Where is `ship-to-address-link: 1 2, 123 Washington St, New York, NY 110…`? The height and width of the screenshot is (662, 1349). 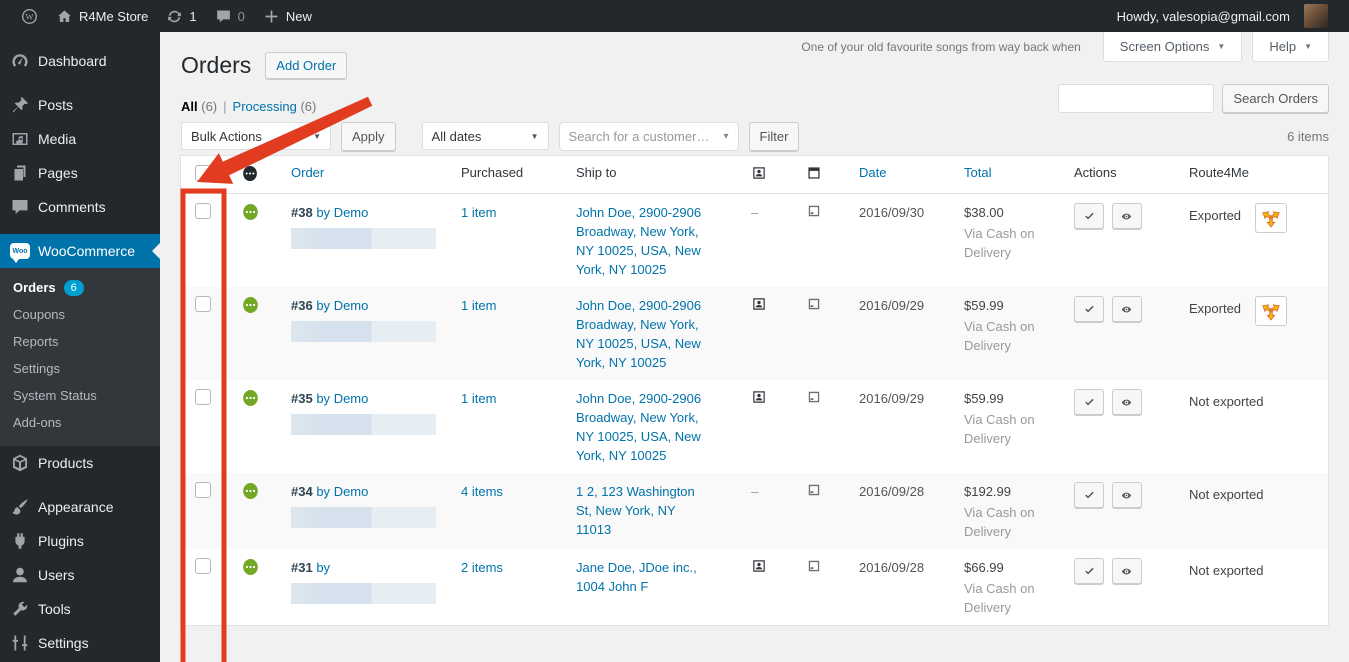
ship-to-address-link: 1 2, 123 Washington St, New York, NY 110… is located at coordinates (644, 510).